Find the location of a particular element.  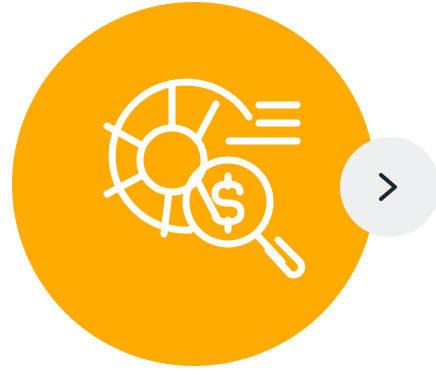

speed-lines-icon is located at coordinates (263, 123).